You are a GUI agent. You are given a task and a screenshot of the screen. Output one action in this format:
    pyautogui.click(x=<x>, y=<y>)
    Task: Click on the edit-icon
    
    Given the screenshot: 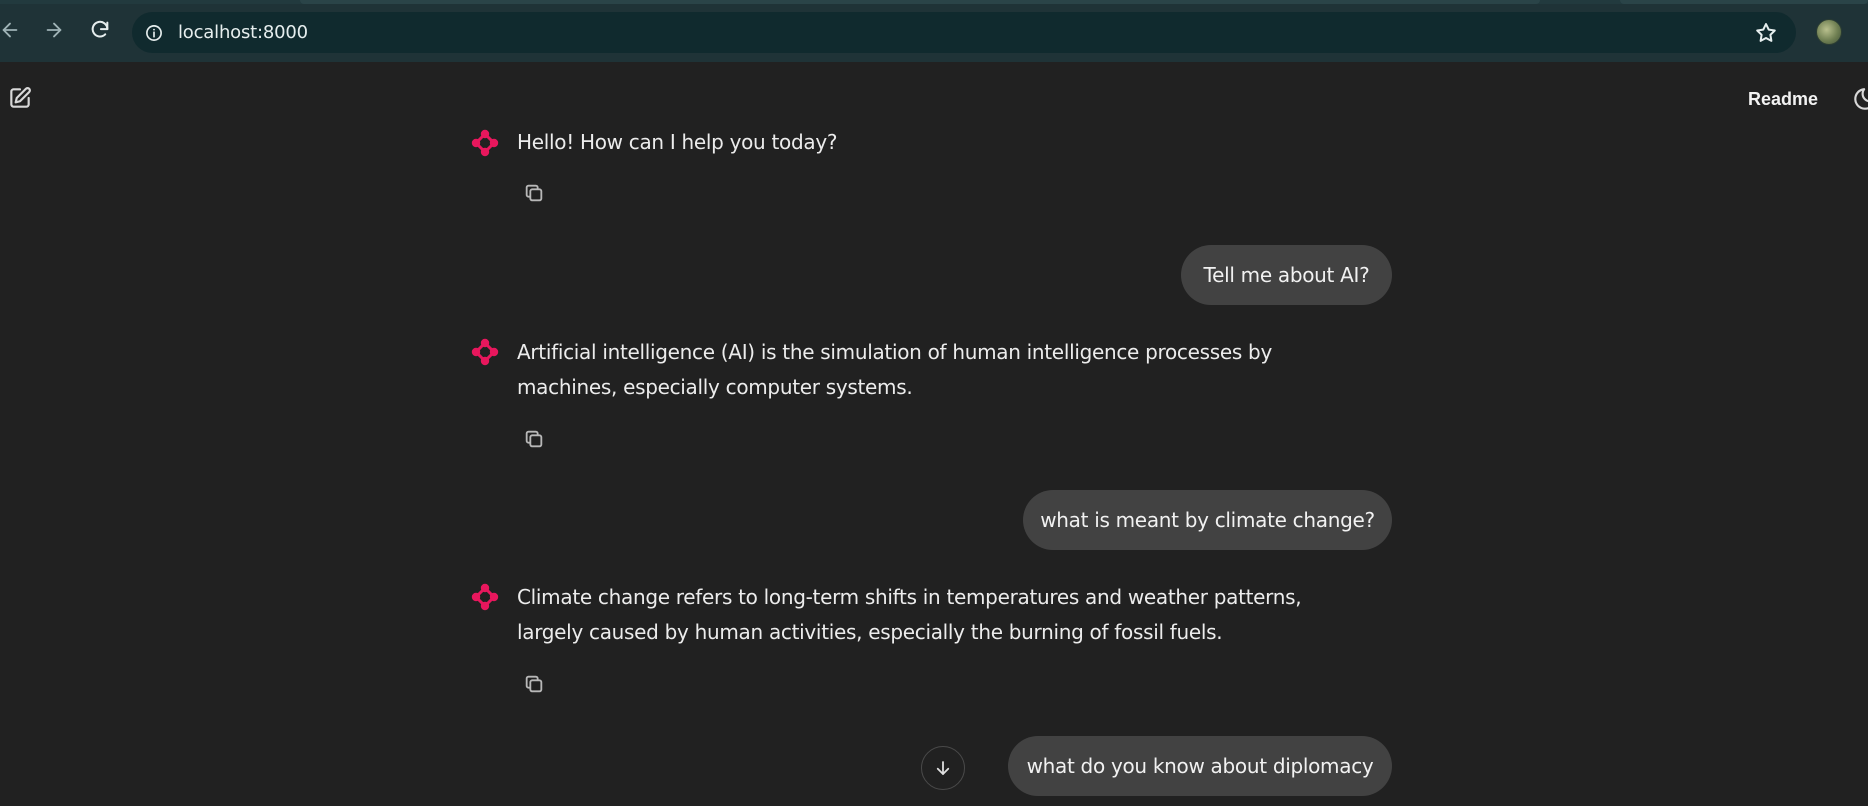 What is the action you would take?
    pyautogui.click(x=20, y=97)
    